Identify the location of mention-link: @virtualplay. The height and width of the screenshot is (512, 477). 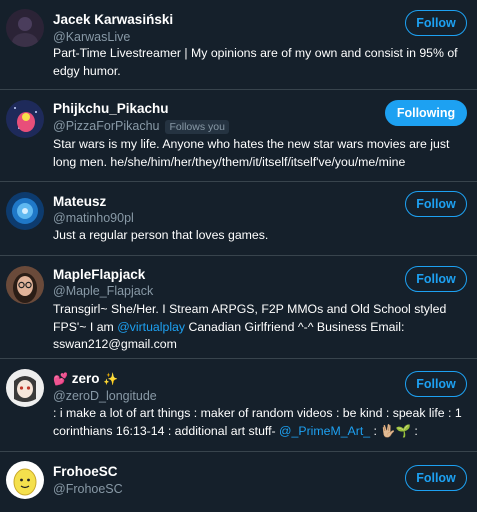
(151, 327).